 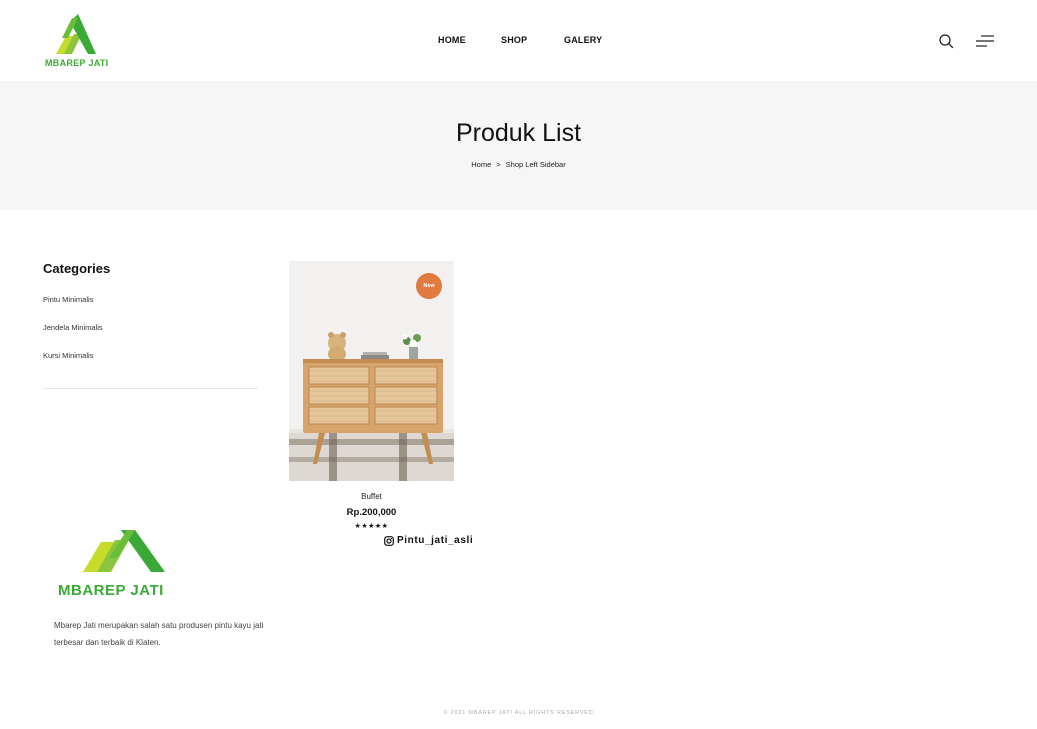 What do you see at coordinates (371, 512) in the screenshot?
I see `product-price: Rp.200,000` at bounding box center [371, 512].